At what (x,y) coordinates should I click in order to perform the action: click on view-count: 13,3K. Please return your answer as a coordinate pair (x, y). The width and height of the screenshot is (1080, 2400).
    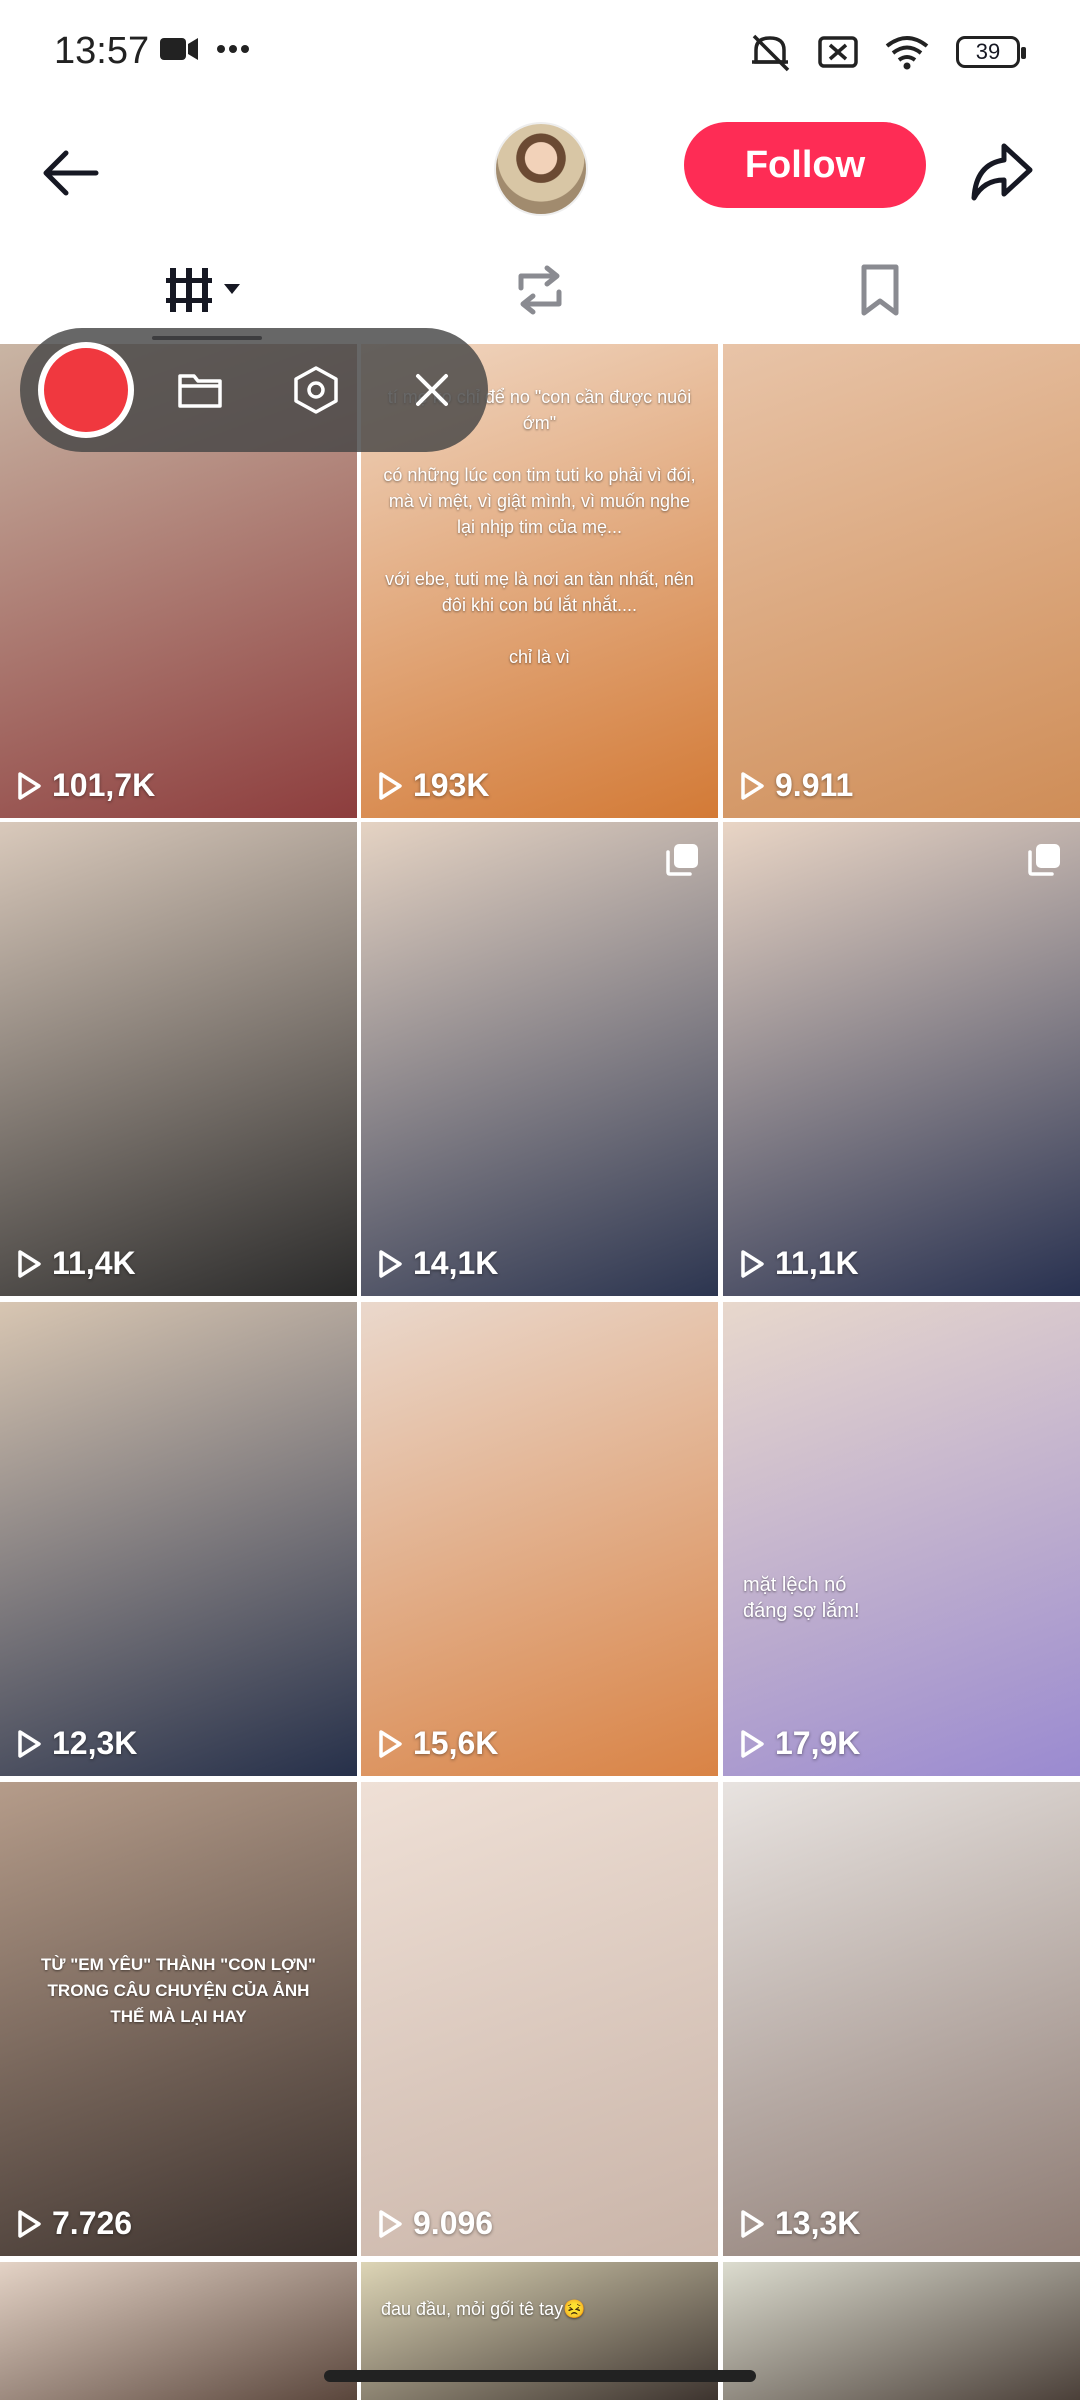
    Looking at the image, I should click on (799, 2223).